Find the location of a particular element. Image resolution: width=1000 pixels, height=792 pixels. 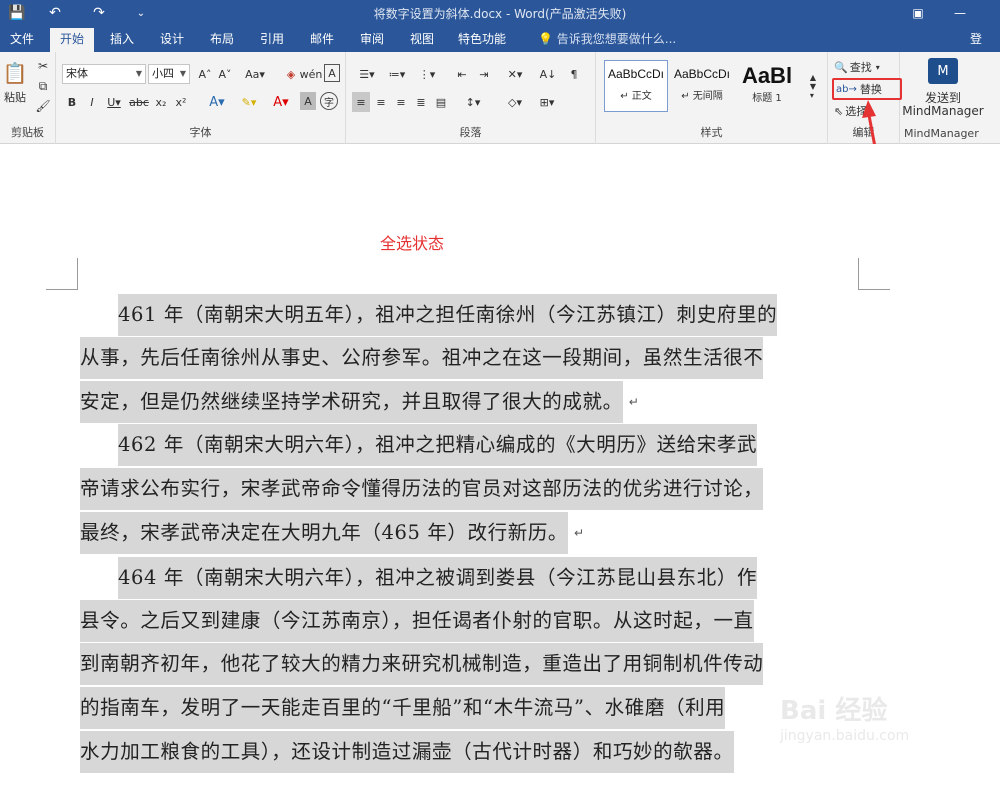

doc-line: 最终，宋孝武帝决定在大明九年（465 年）改行新历。 ↵ is located at coordinates (332, 533).